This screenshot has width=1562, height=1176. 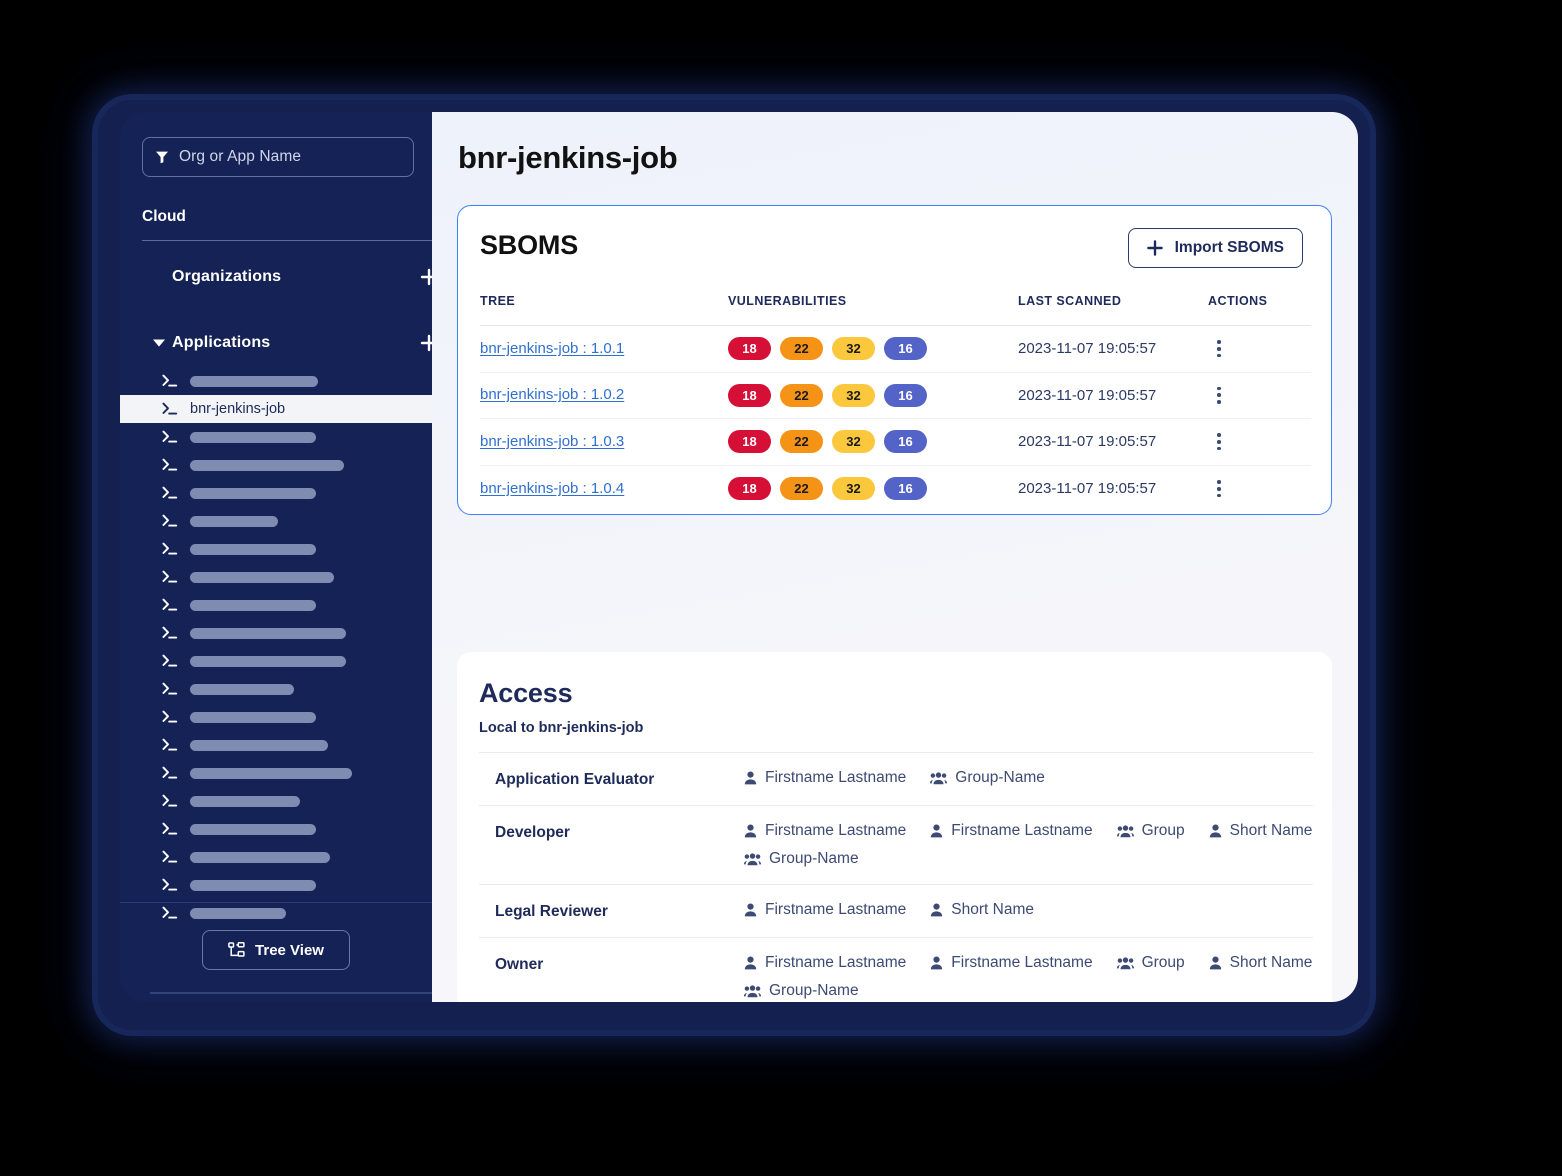 I want to click on access-member-name: Group-Name, so click(x=814, y=858).